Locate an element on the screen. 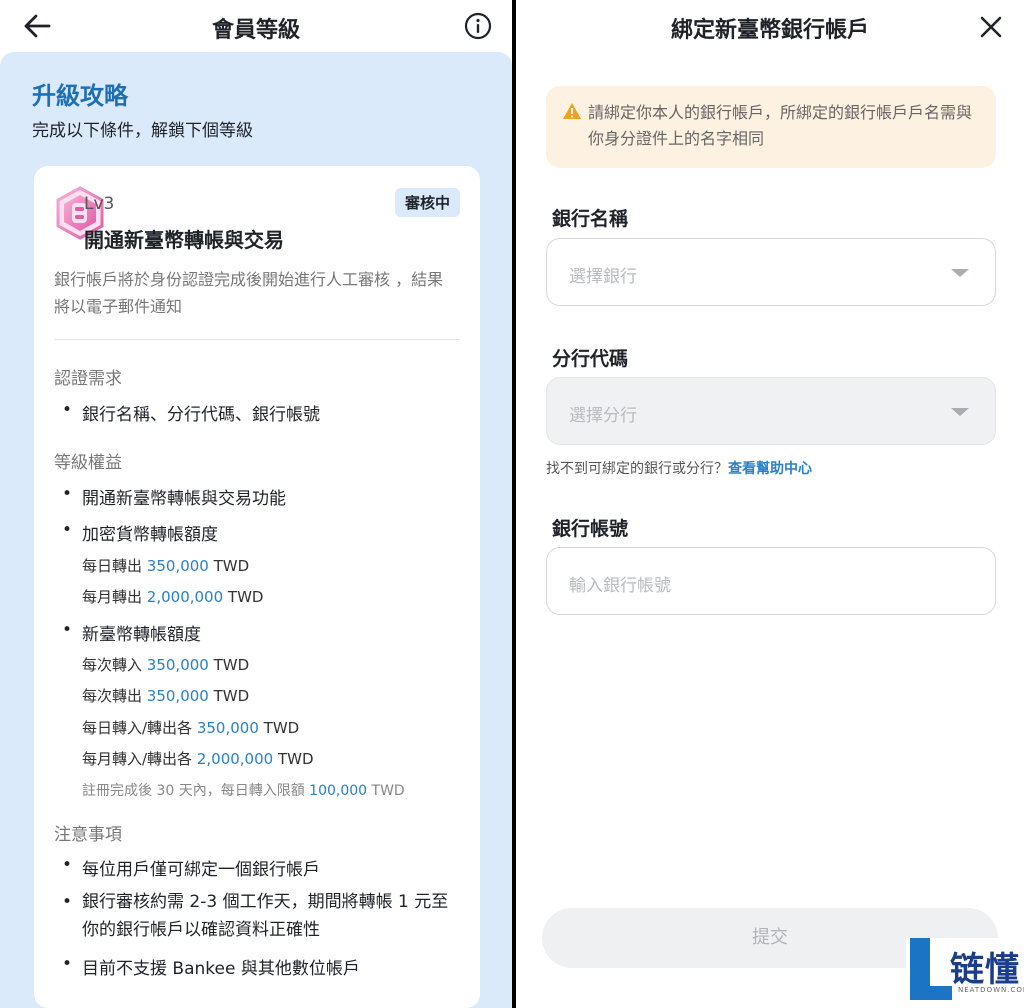  warning-text: 請綁定你本人的銀行帳戶，所綁定的銀行帳戶戶名需與你身分證件上的名字相同 is located at coordinates (780, 125).